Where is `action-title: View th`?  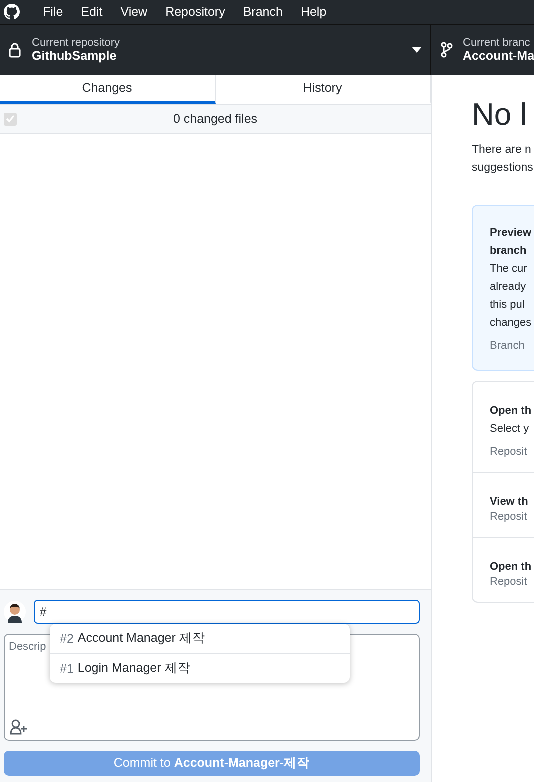 action-title: View th is located at coordinates (510, 502).